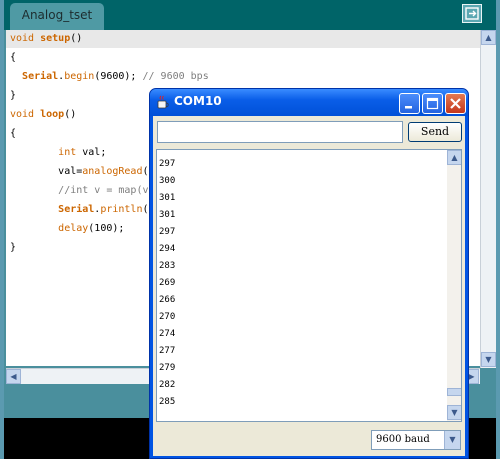 This screenshot has width=500, height=459. I want to click on sketch-tab: Analog_tset, so click(57, 16).